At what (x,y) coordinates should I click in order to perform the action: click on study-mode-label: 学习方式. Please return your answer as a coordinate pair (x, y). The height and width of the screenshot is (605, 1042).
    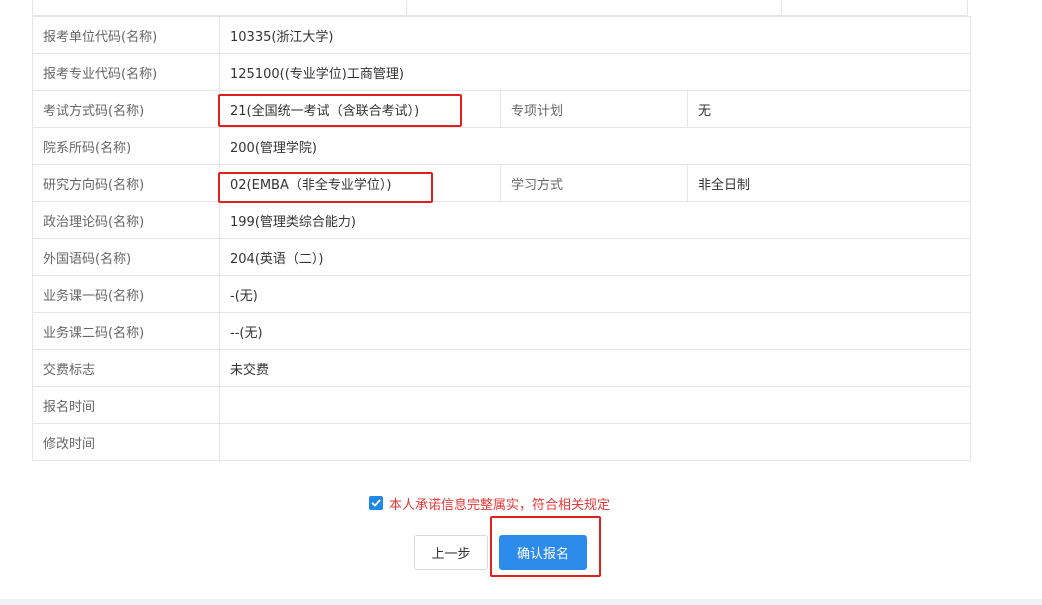
    Looking at the image, I should click on (594, 183).